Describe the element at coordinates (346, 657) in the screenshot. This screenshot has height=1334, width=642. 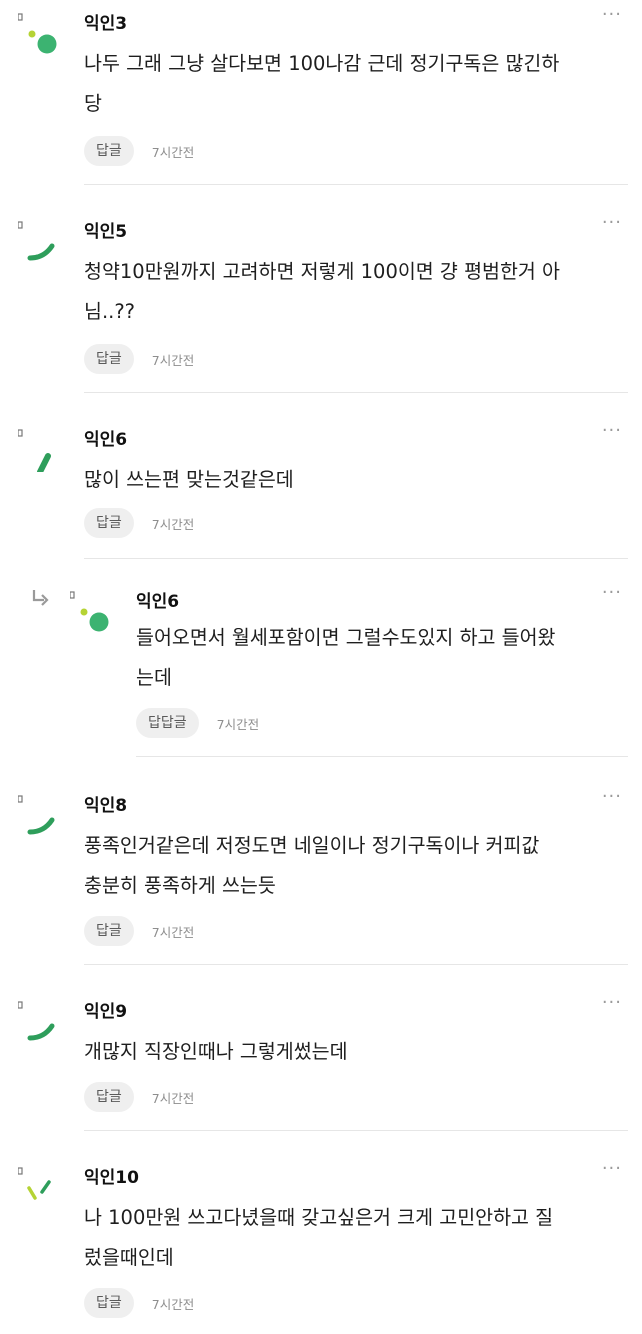
I see `comment-text: 들어오면서 월세포함이면 그럴수도있지 하고 들어왔 는데` at that location.